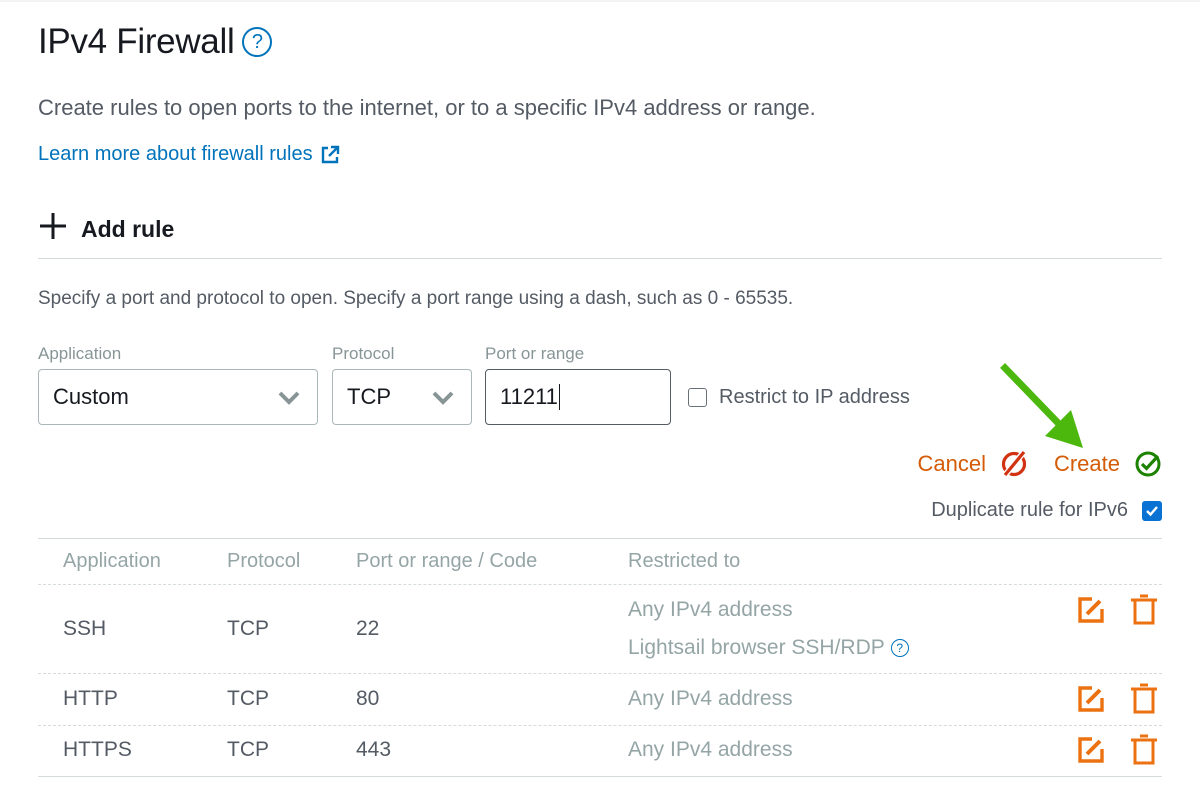 The width and height of the screenshot is (1200, 811). What do you see at coordinates (112, 561) in the screenshot?
I see `column-header-application: Application` at bounding box center [112, 561].